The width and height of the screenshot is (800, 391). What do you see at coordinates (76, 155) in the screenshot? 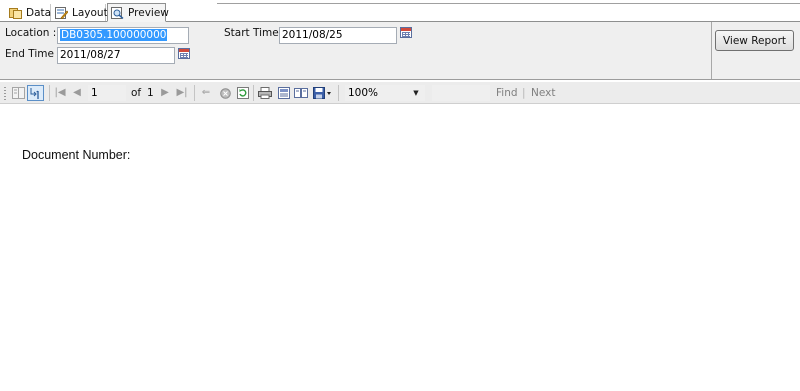
I see `document-number-label: Document Number:` at bounding box center [76, 155].